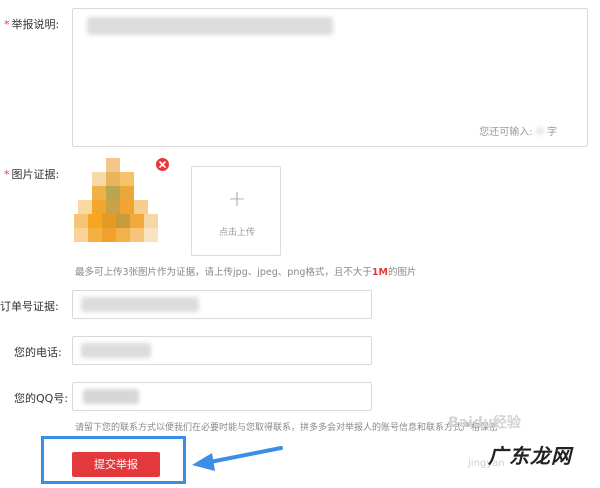 The height and width of the screenshot is (488, 600). Describe the element at coordinates (530, 456) in the screenshot. I see `site-logo-watermark: 广东龙网` at that location.